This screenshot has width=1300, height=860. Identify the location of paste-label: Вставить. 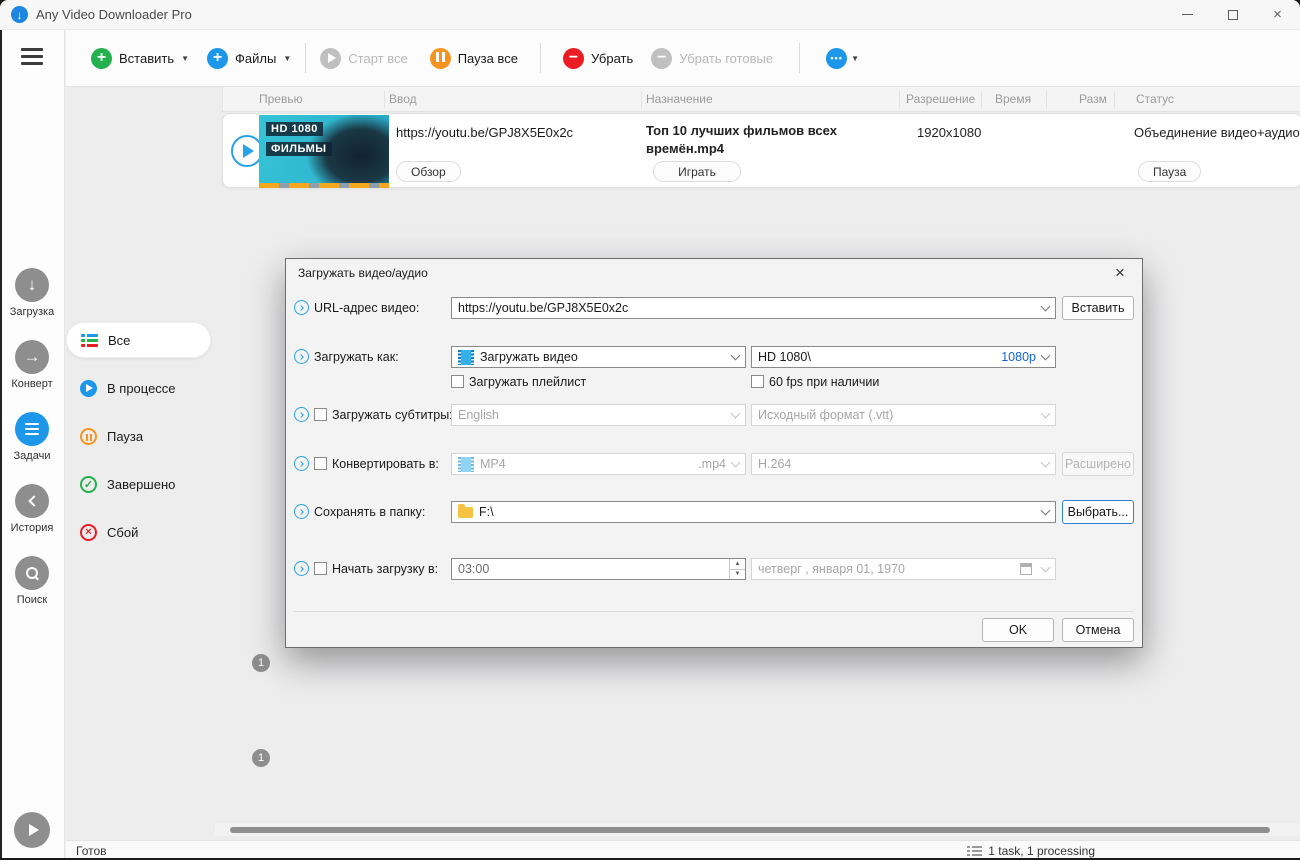
(1098, 308).